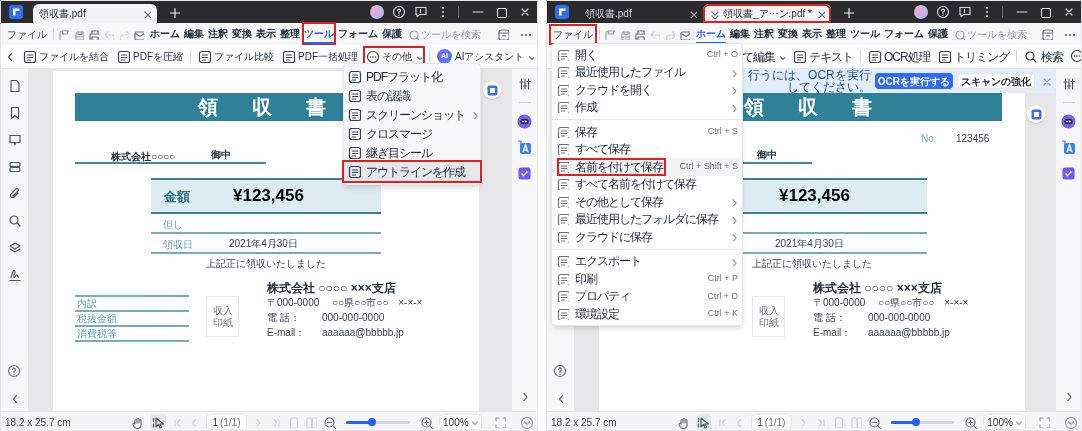 This screenshot has height=431, width=1082. What do you see at coordinates (524, 84) in the screenshot?
I see `sliders-icon` at bounding box center [524, 84].